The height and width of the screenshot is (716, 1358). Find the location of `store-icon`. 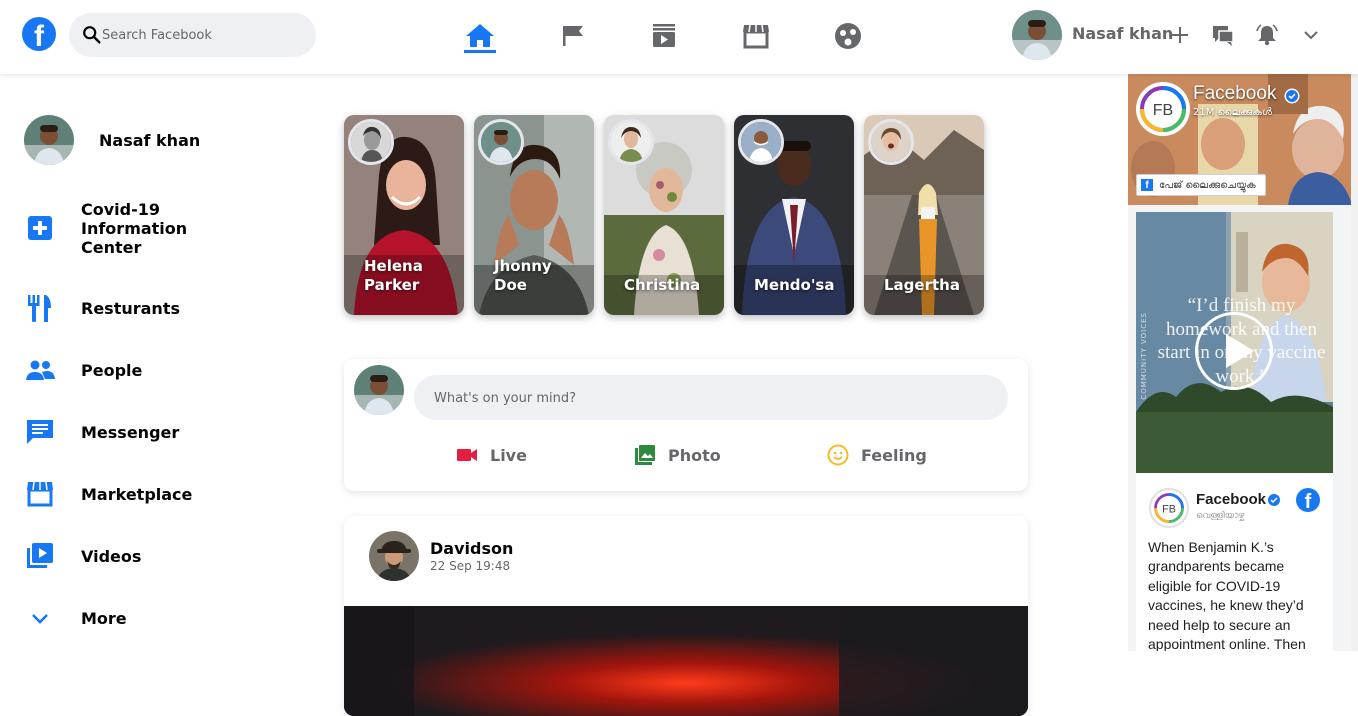

store-icon is located at coordinates (40, 494).